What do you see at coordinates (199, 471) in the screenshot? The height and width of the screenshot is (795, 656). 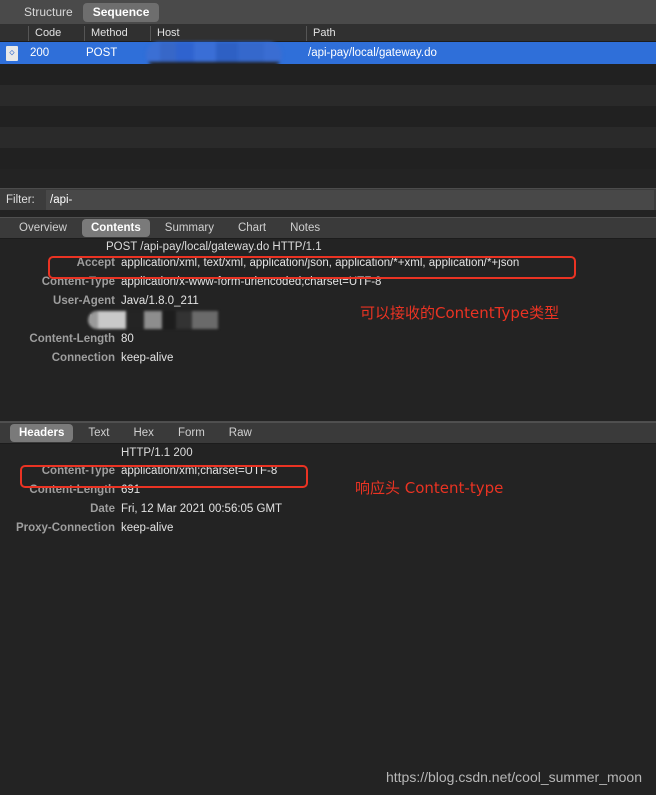 I see `header-value: application/xml;charset=UTF-8` at bounding box center [199, 471].